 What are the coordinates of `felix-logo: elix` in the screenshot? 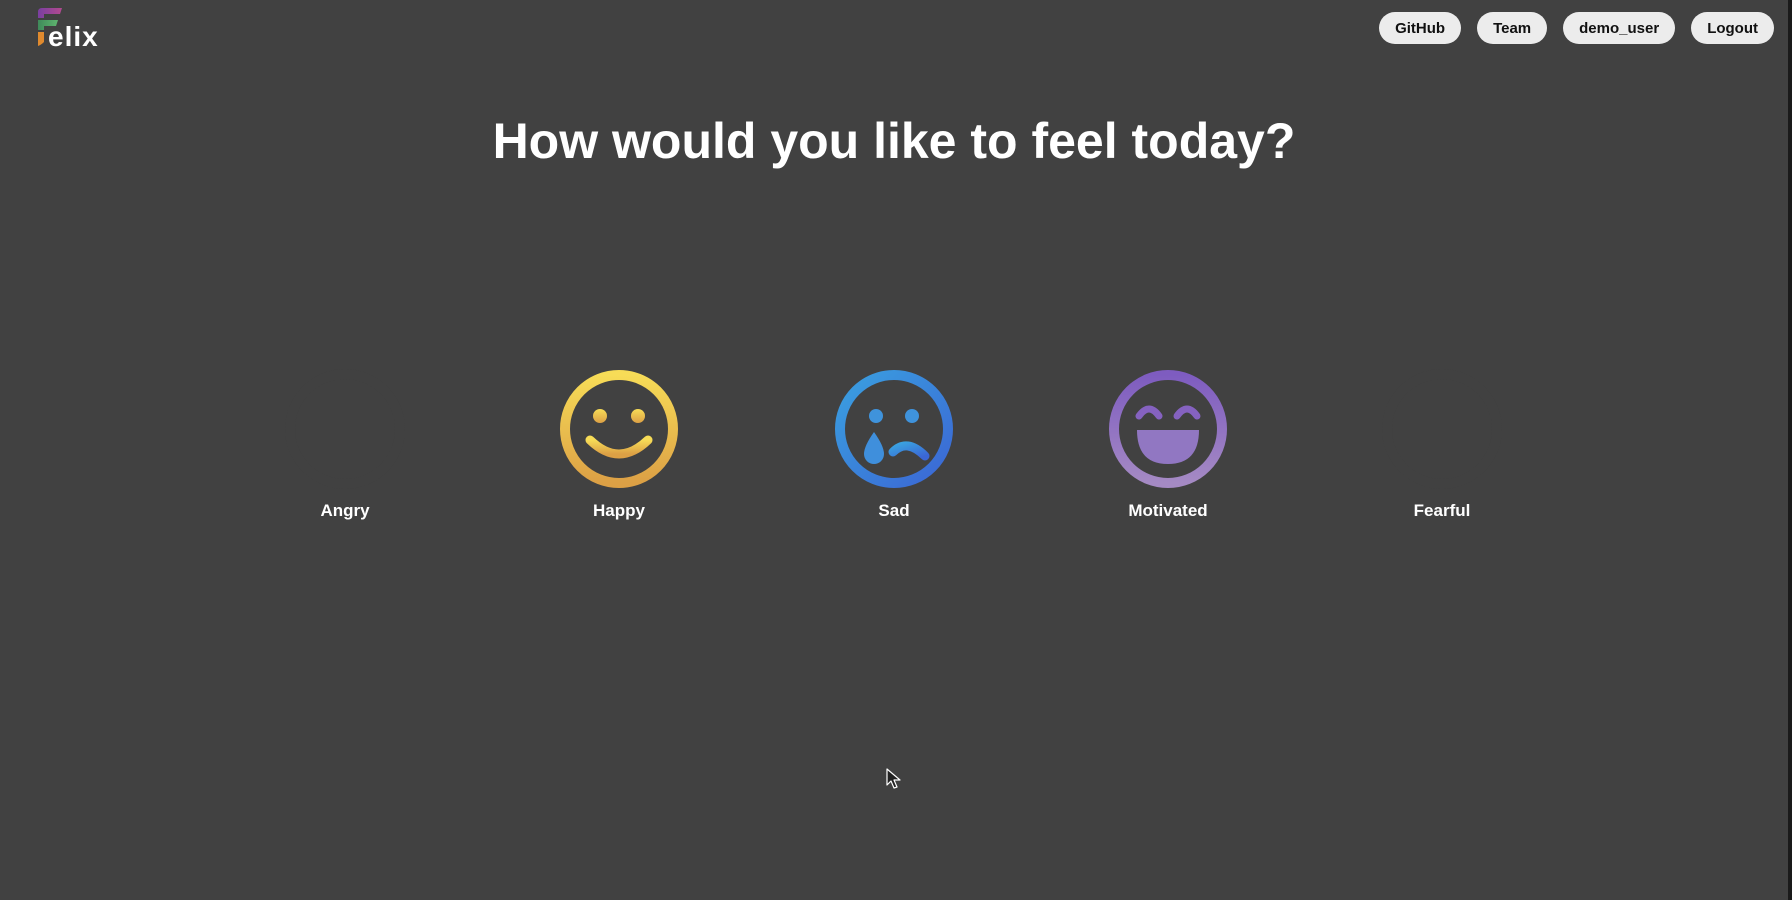 It's located at (71, 30).